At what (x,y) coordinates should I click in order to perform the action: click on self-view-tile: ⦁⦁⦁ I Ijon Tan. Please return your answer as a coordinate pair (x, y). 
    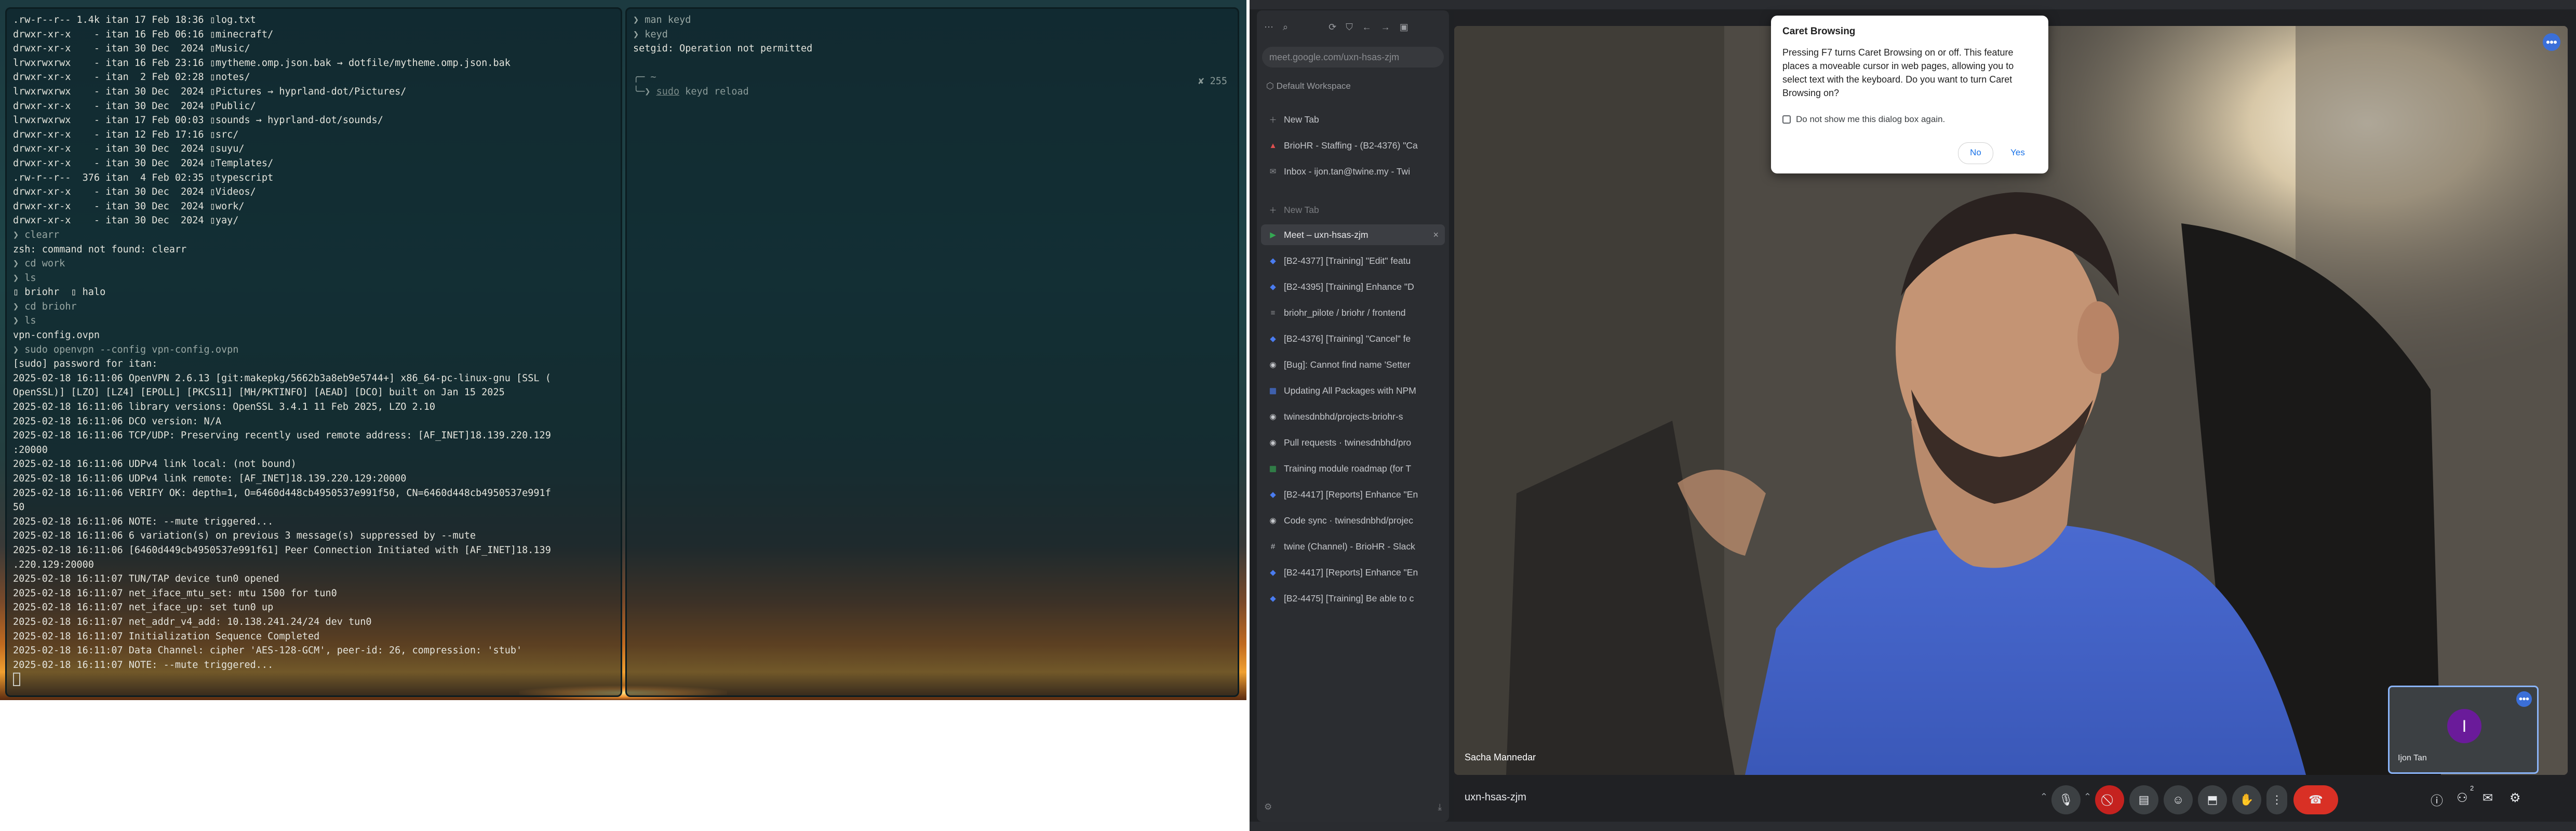
    Looking at the image, I should click on (2464, 730).